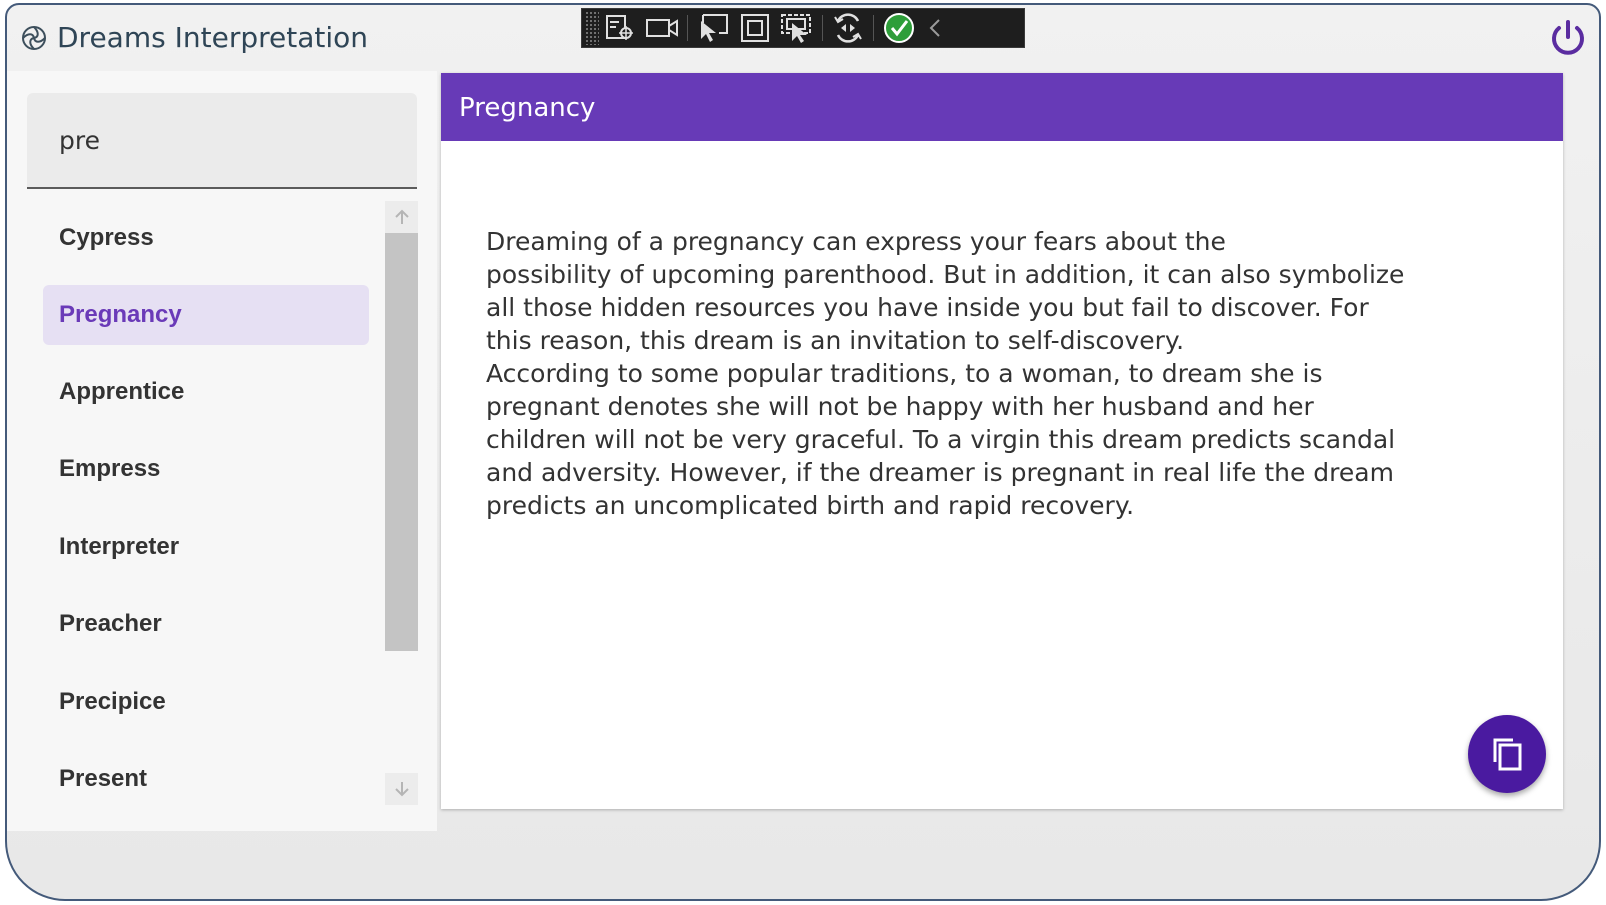  What do you see at coordinates (401, 442) in the screenshot?
I see `scroll-thumb` at bounding box center [401, 442].